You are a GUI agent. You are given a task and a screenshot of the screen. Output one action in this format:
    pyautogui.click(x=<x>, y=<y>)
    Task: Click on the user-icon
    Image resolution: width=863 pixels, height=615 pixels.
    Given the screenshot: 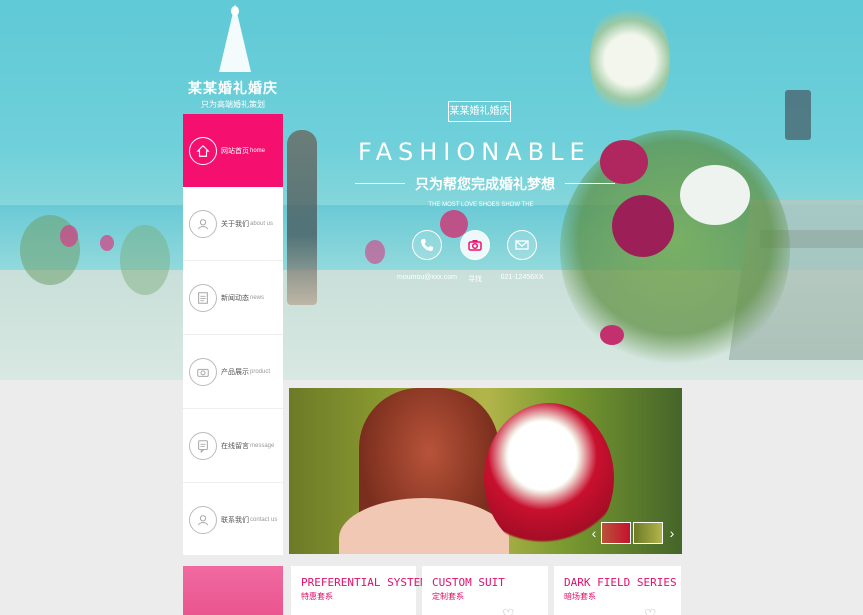 What is the action you would take?
    pyautogui.click(x=203, y=223)
    